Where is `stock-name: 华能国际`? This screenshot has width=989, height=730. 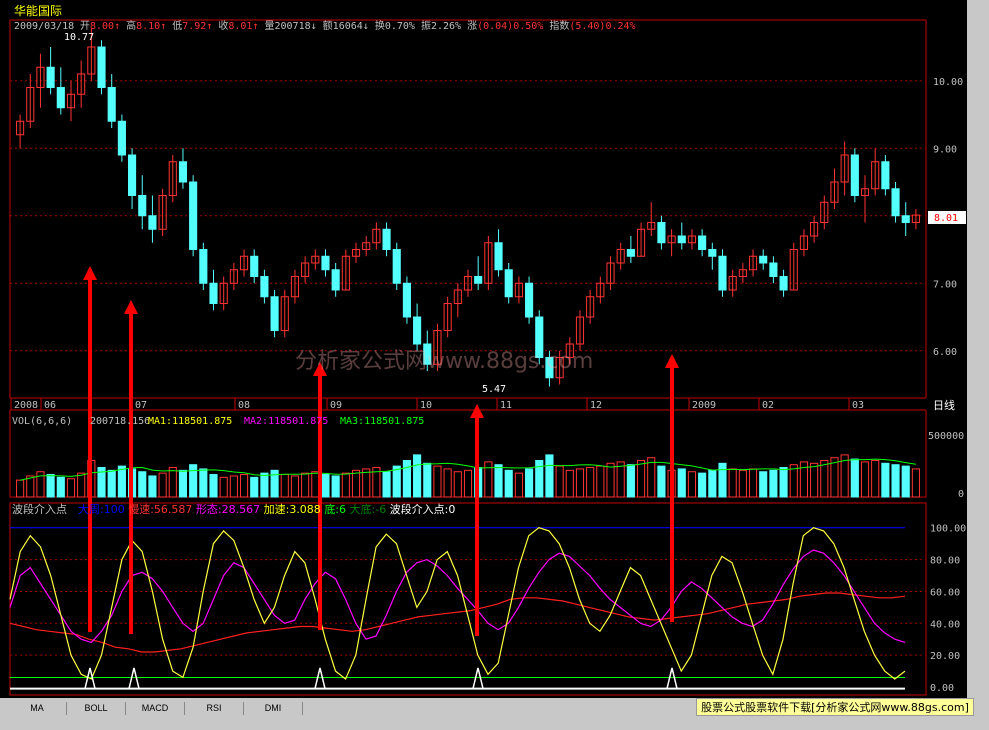 stock-name: 华能国际 is located at coordinates (38, 11).